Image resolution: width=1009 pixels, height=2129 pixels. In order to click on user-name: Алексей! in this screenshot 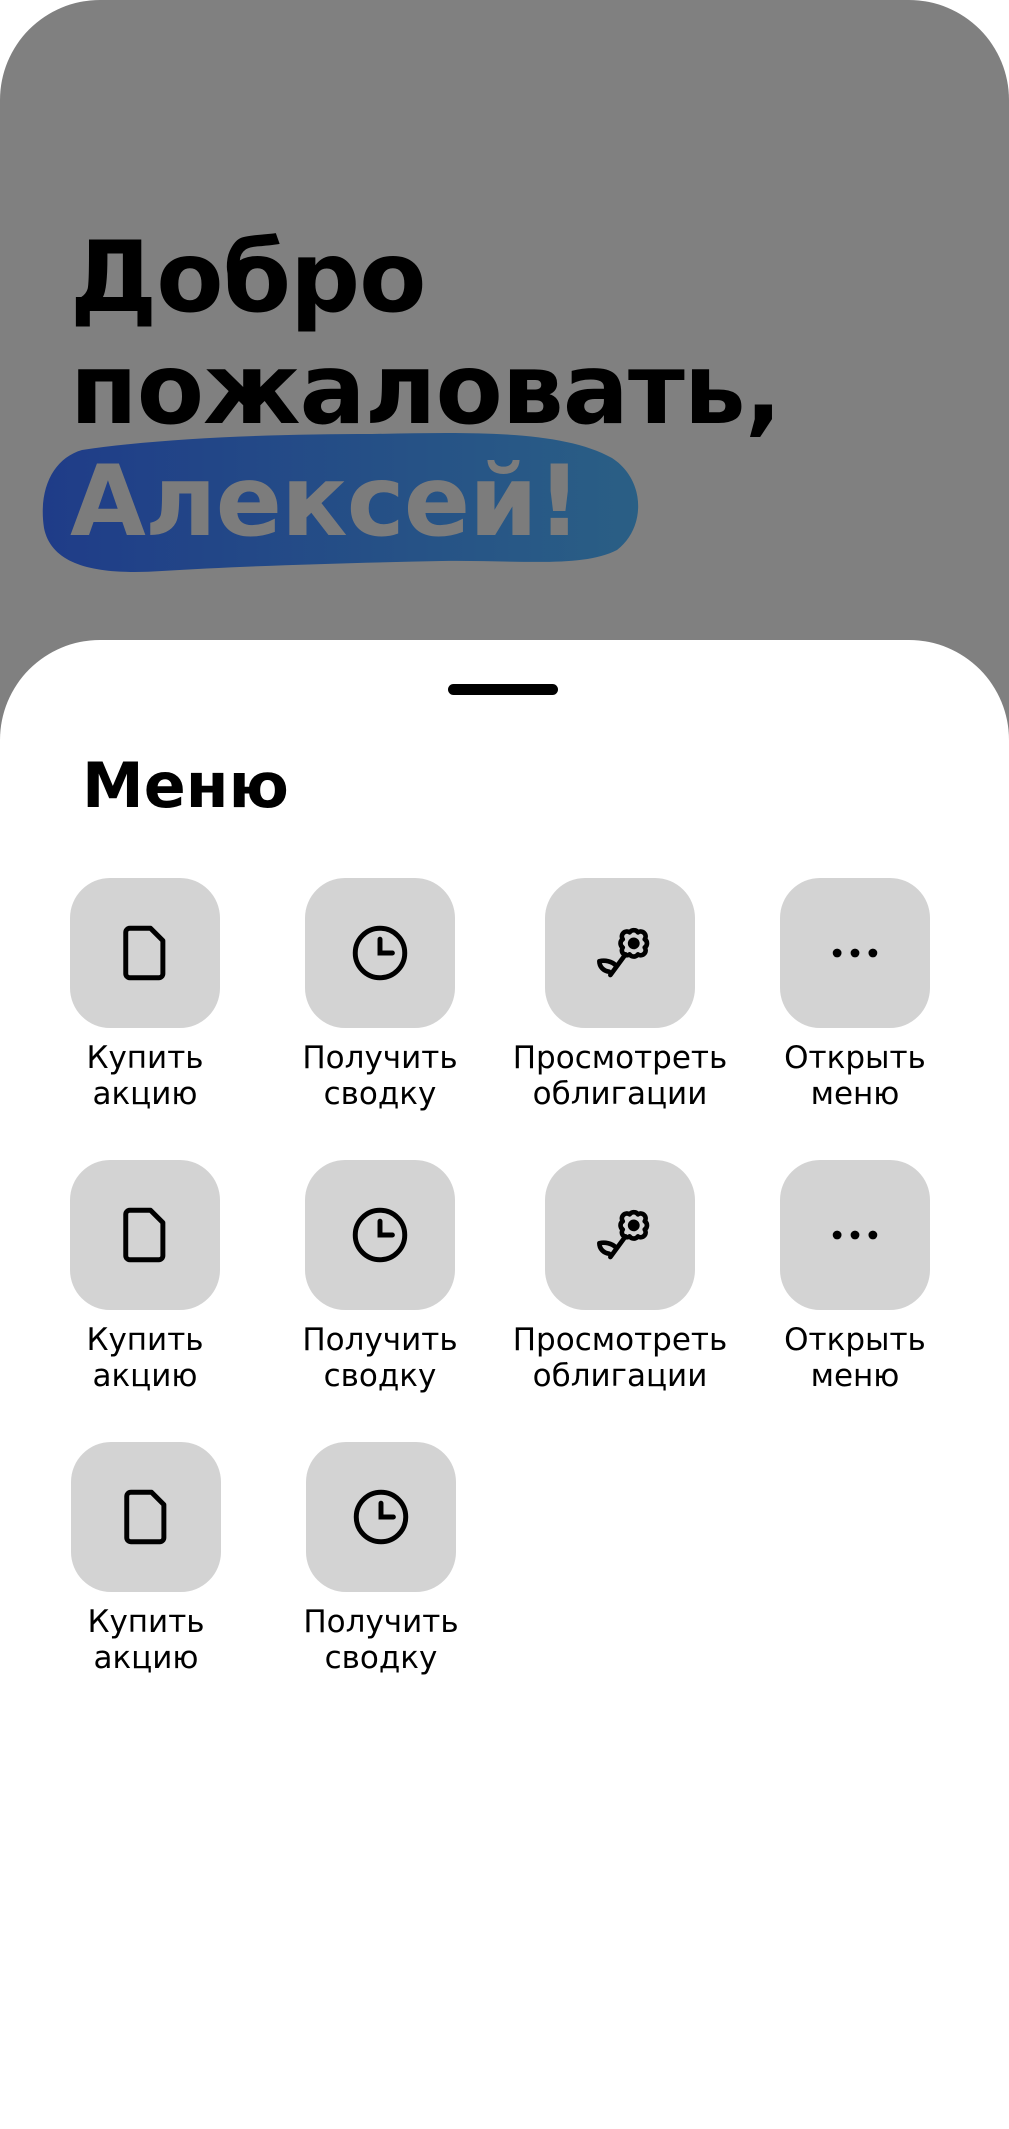, I will do `click(326, 502)`.